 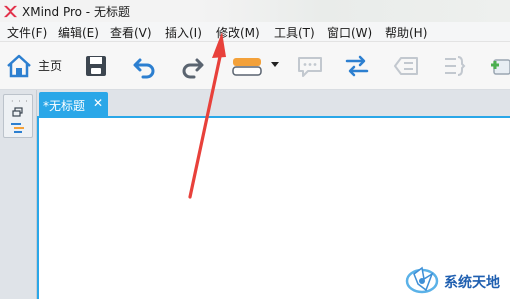 I want to click on close-icon: ✕, so click(x=98, y=103).